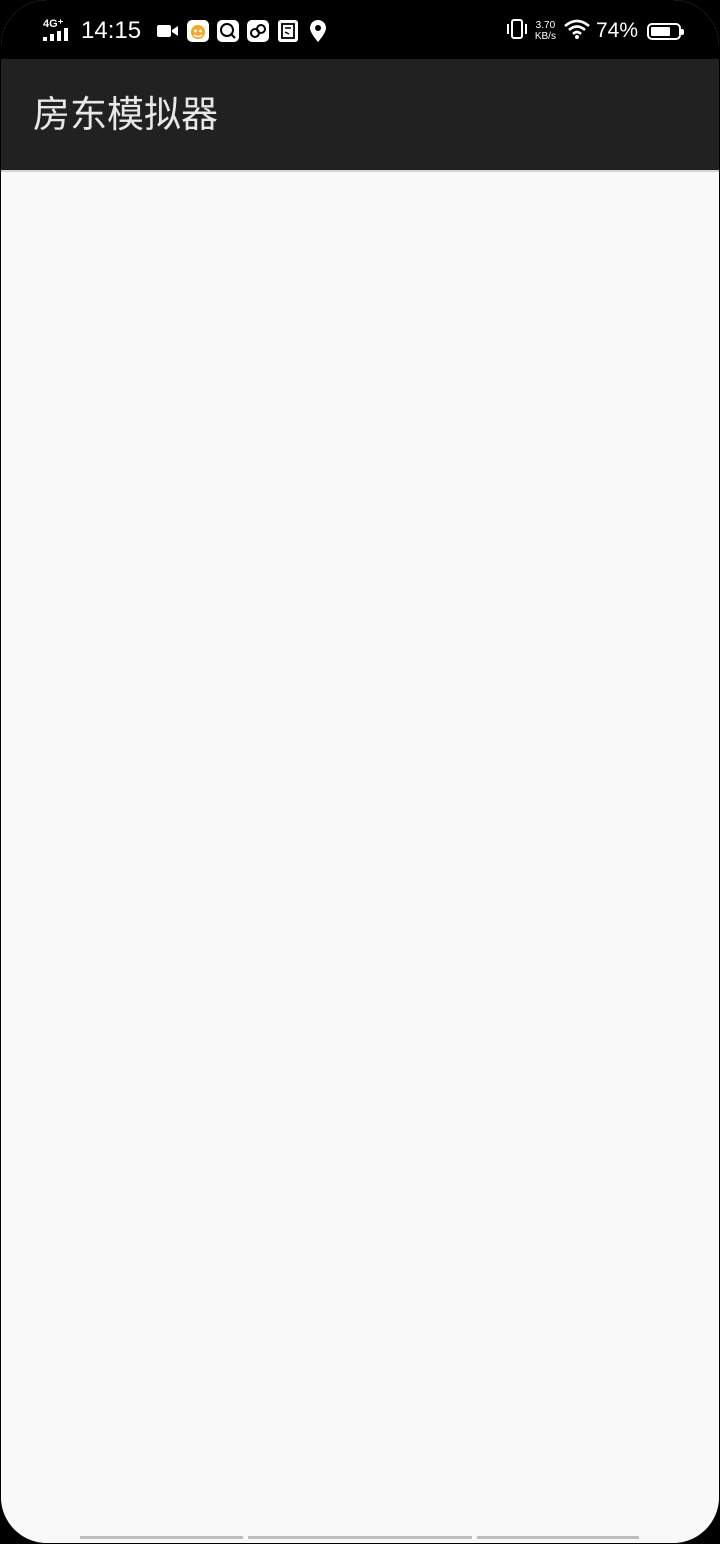 Image resolution: width=720 pixels, height=1544 pixels. Describe the element at coordinates (360, 29) in the screenshot. I see `status-bar: 4G⁺ 14:15 3.70 KB/s 74%` at that location.